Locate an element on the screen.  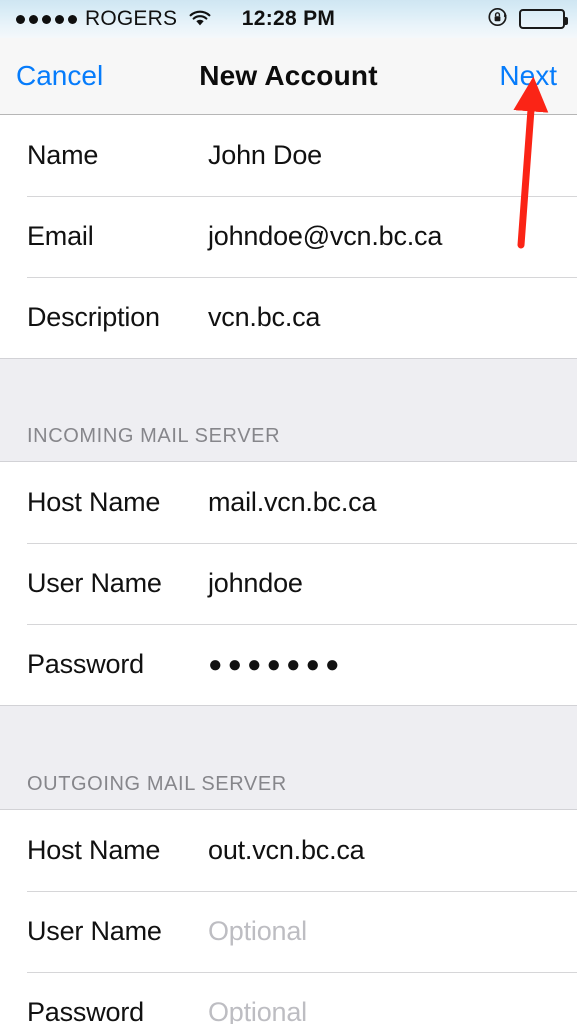
table-row: Password Optional is located at coordinates (288, 998).